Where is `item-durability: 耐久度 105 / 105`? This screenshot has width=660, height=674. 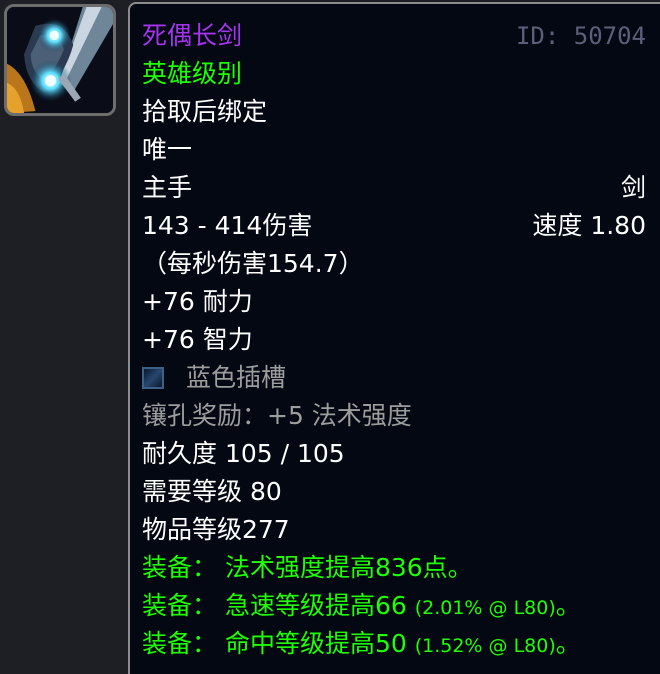
item-durability: 耐久度 105 / 105 is located at coordinates (243, 453).